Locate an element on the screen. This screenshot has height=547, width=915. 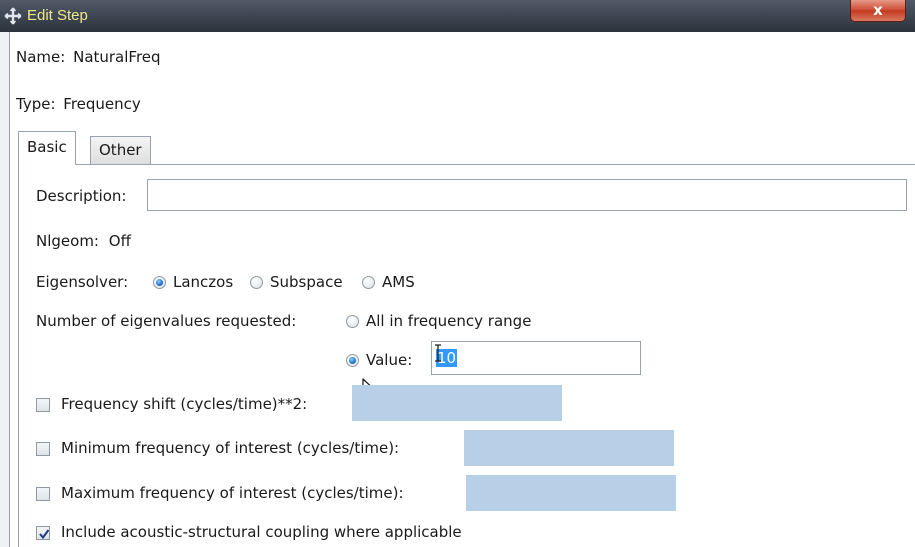
checkmark-icon is located at coordinates (44, 534).